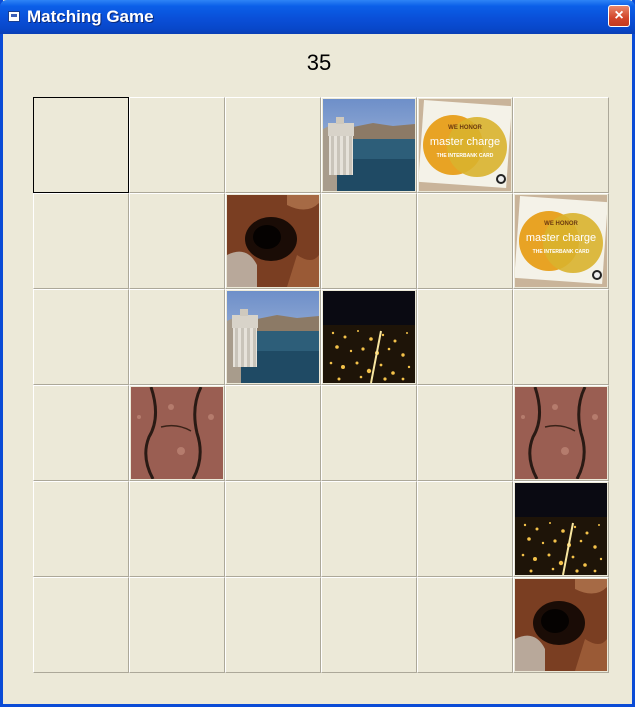 This screenshot has width=635, height=707. Describe the element at coordinates (90, 16) in the screenshot. I see `window-title: Matching Game` at that location.